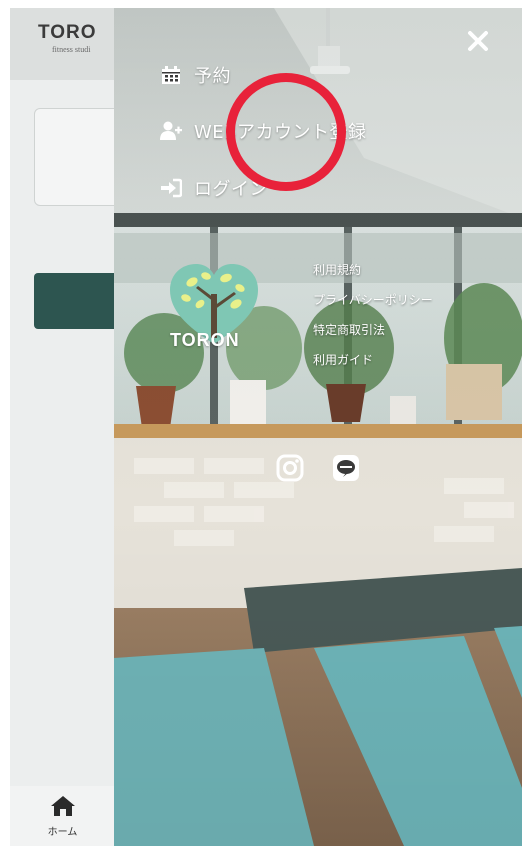 Image resolution: width=522 pixels, height=846 pixels. What do you see at coordinates (373, 329) in the screenshot?
I see `link-commercial-transactions: 特定商取引法` at bounding box center [373, 329].